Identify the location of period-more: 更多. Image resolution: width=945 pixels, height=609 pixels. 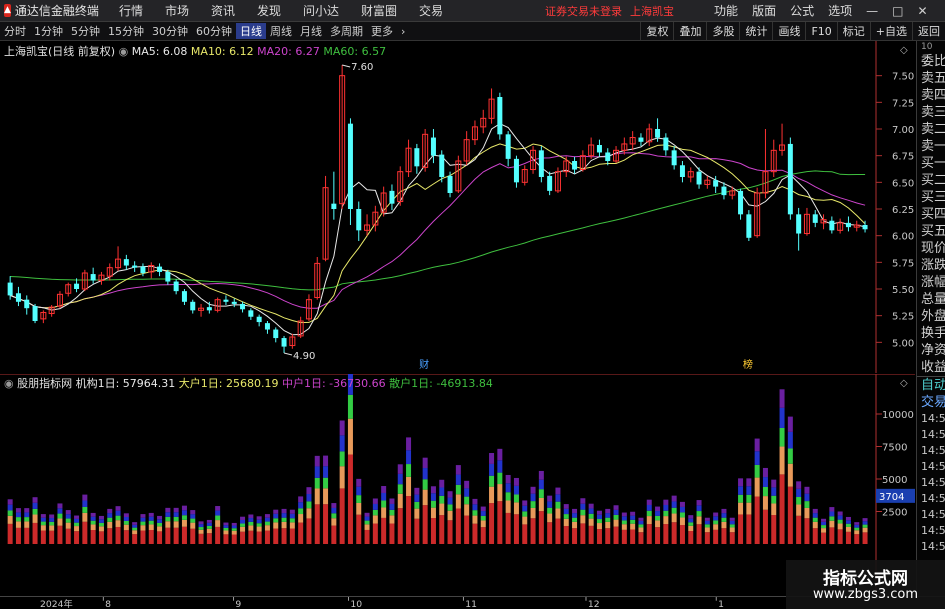
(382, 31).